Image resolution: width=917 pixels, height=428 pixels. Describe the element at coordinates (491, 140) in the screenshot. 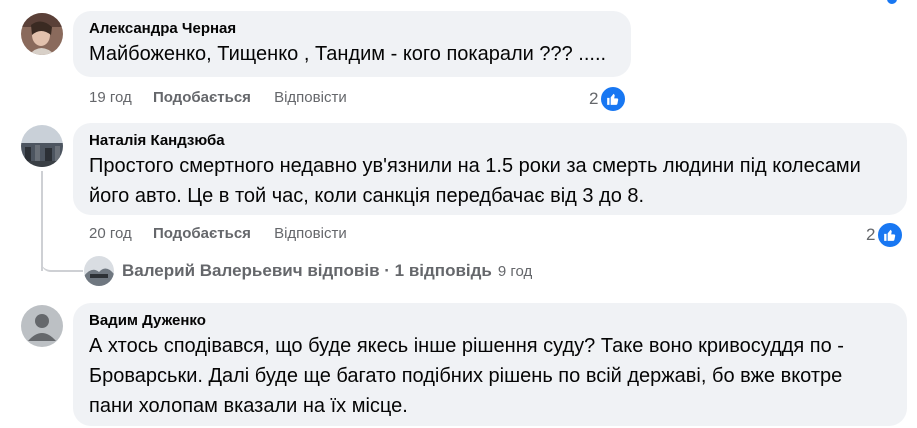

I see `comment-author: Наталія Кандзюба` at that location.